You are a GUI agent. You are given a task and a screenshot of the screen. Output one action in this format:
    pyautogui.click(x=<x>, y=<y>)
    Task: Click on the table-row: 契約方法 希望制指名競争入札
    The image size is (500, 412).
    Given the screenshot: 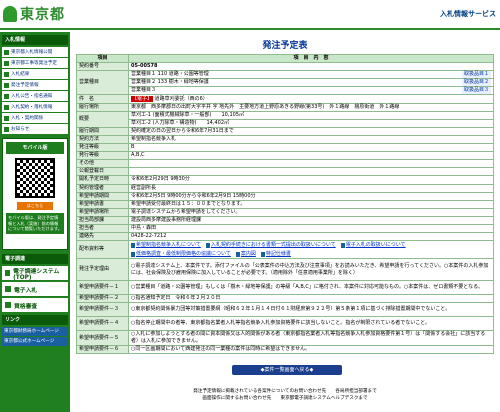 What is the action you would take?
    pyautogui.click(x=285, y=139)
    